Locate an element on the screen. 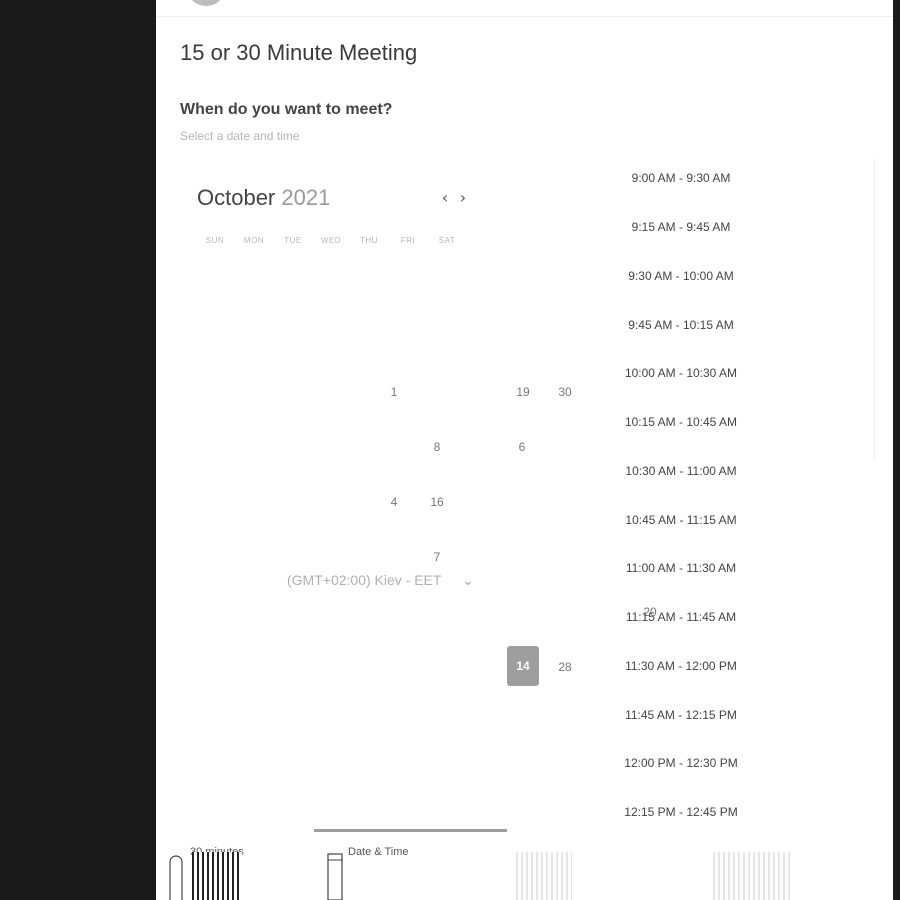 This screenshot has width=900, height=900. weekday-thu: THU is located at coordinates (369, 240).